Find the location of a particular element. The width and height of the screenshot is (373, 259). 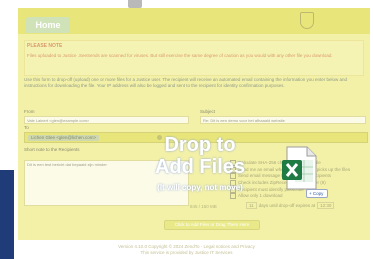

expire-days-input: 11 is located at coordinates (251, 205).